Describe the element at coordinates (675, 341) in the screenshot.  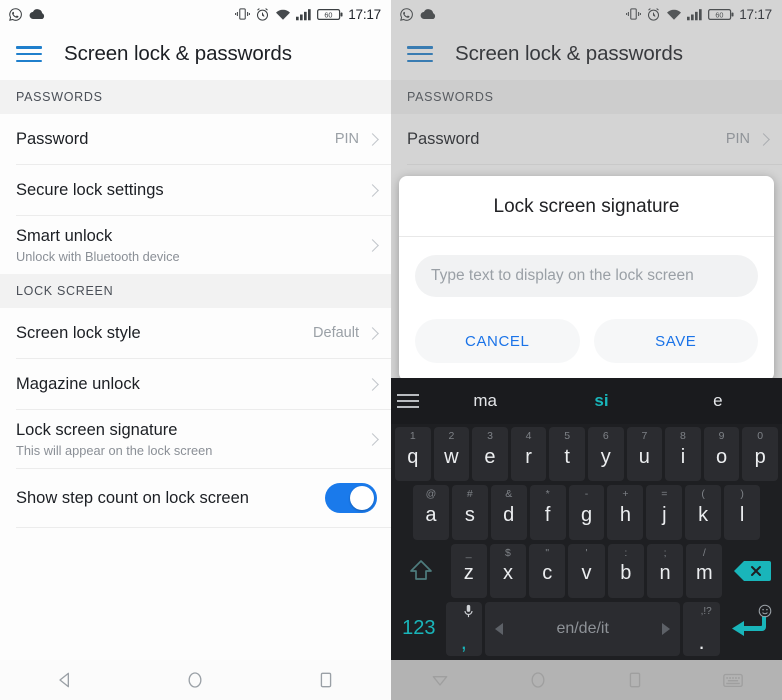
I see `save-button: SAVE` at that location.